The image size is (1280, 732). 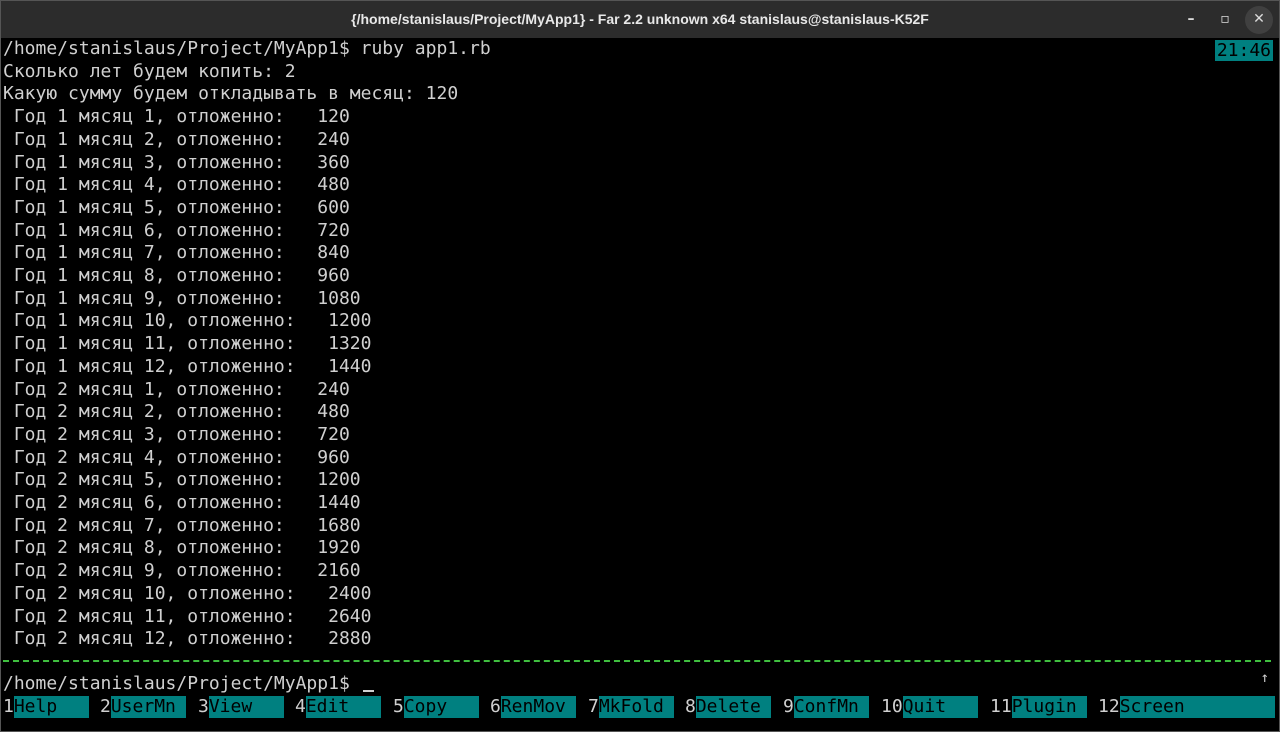 What do you see at coordinates (176, 457) in the screenshot?
I see `output-line: Год 2 мясяц 4, отложенно: 960` at bounding box center [176, 457].